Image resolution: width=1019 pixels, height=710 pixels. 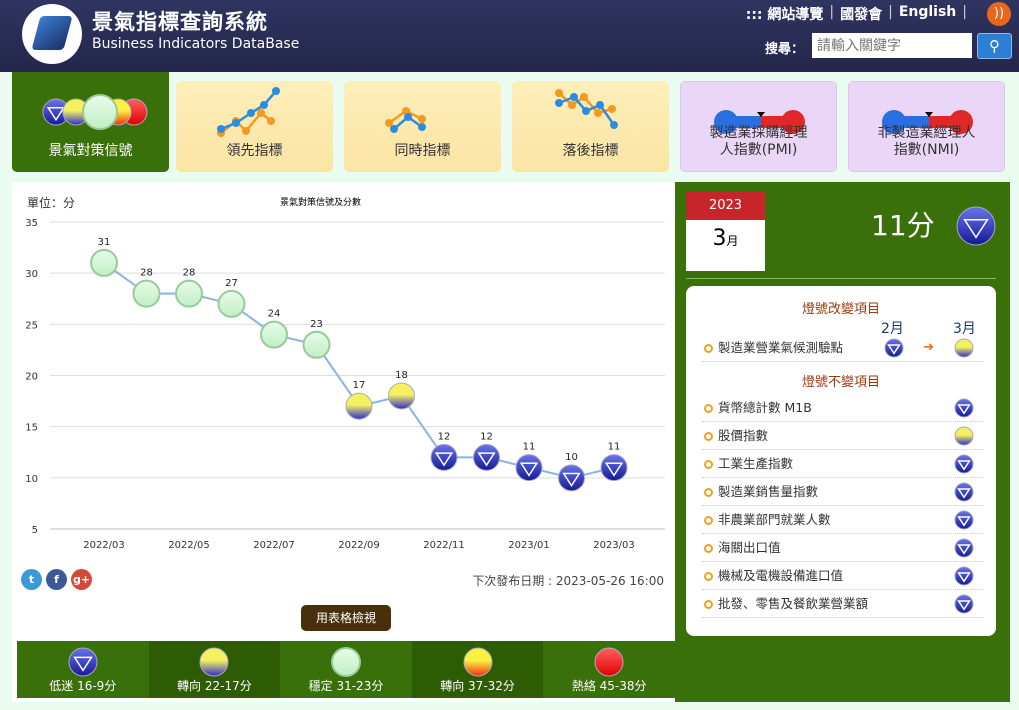 I want to click on link-english: English, so click(x=927, y=14).